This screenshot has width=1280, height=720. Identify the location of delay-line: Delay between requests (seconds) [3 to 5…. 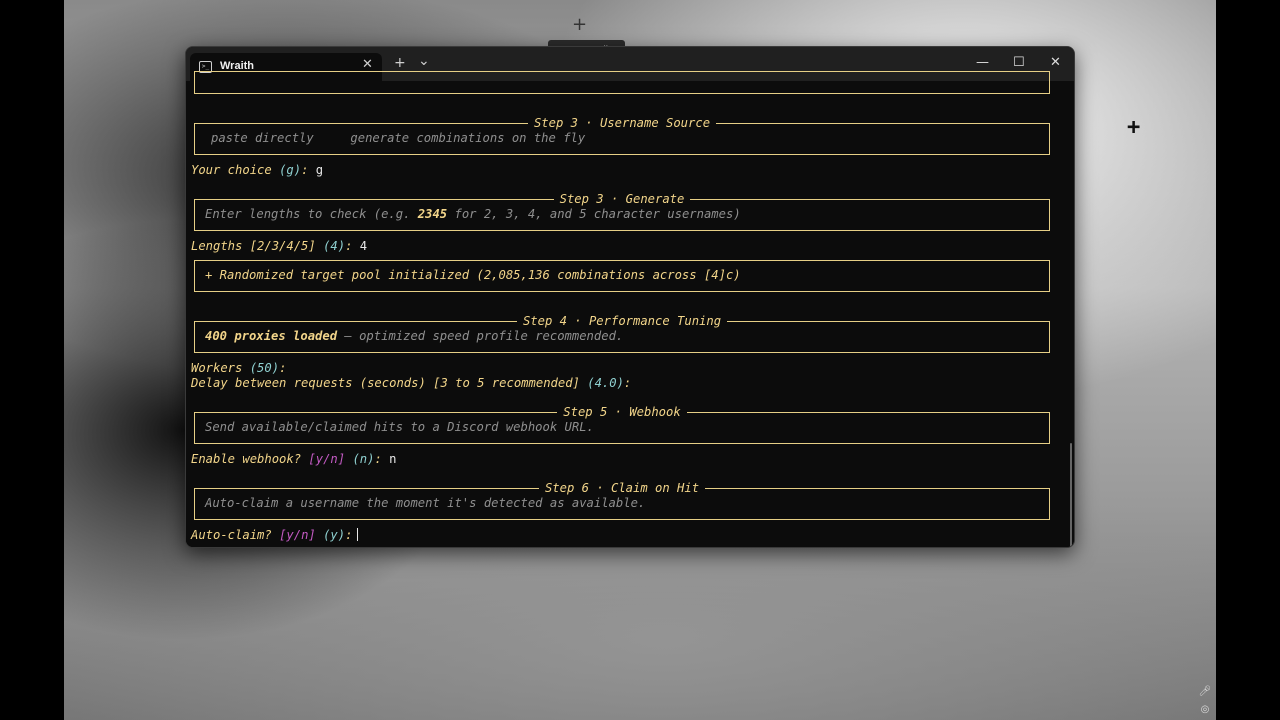
(411, 383).